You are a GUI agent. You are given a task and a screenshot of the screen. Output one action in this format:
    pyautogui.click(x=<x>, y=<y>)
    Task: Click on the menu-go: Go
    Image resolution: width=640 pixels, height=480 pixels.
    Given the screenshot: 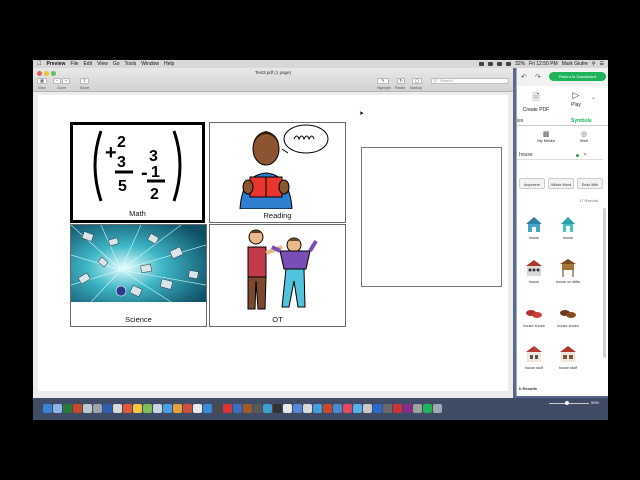 What is the action you would take?
    pyautogui.click(x=116, y=64)
    